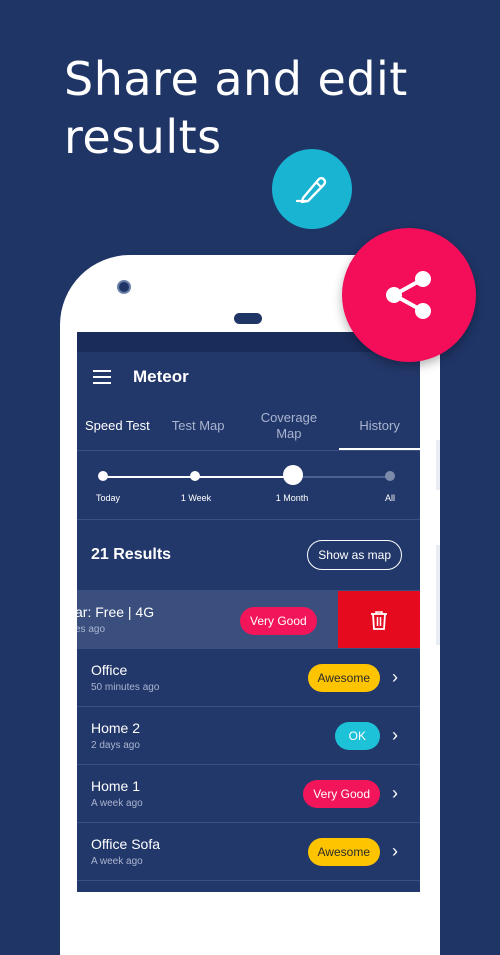 The image size is (500, 955). I want to click on share-button, so click(409, 295).